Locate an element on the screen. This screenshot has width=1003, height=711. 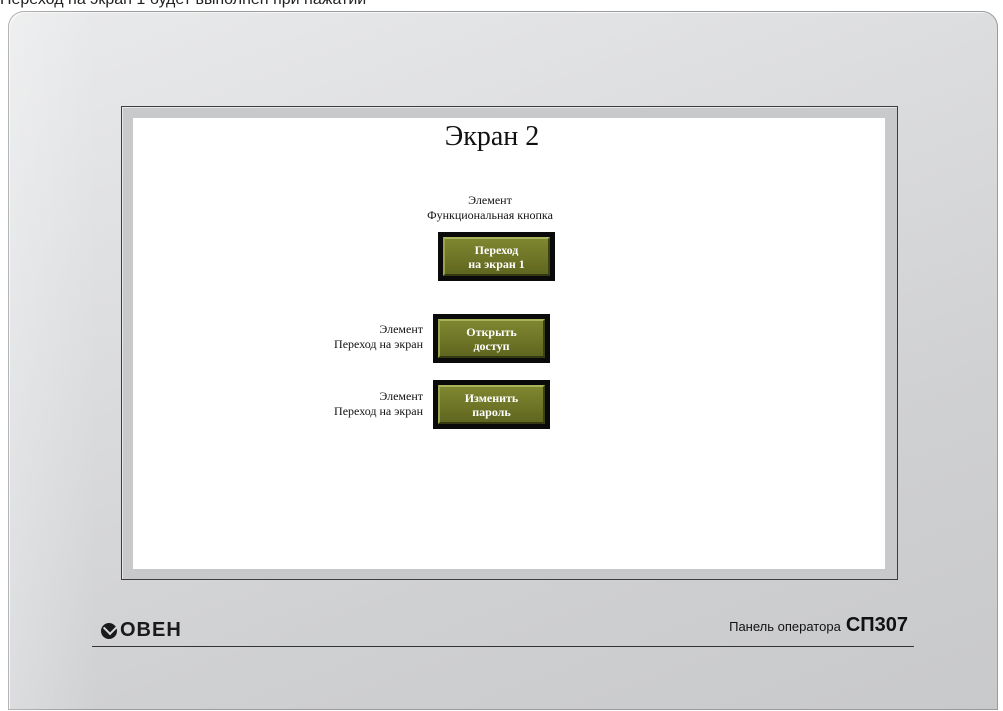
change-password-button: Изменить пароль is located at coordinates (491, 404).